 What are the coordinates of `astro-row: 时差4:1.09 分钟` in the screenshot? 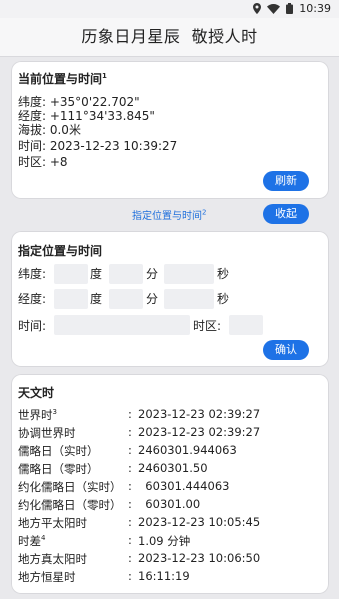 It's located at (104, 540).